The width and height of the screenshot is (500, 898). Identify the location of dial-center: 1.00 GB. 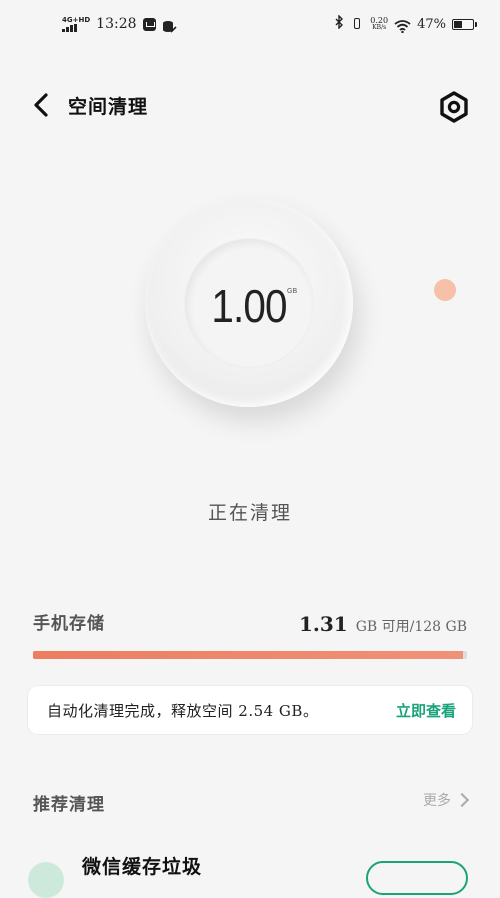
(249, 303).